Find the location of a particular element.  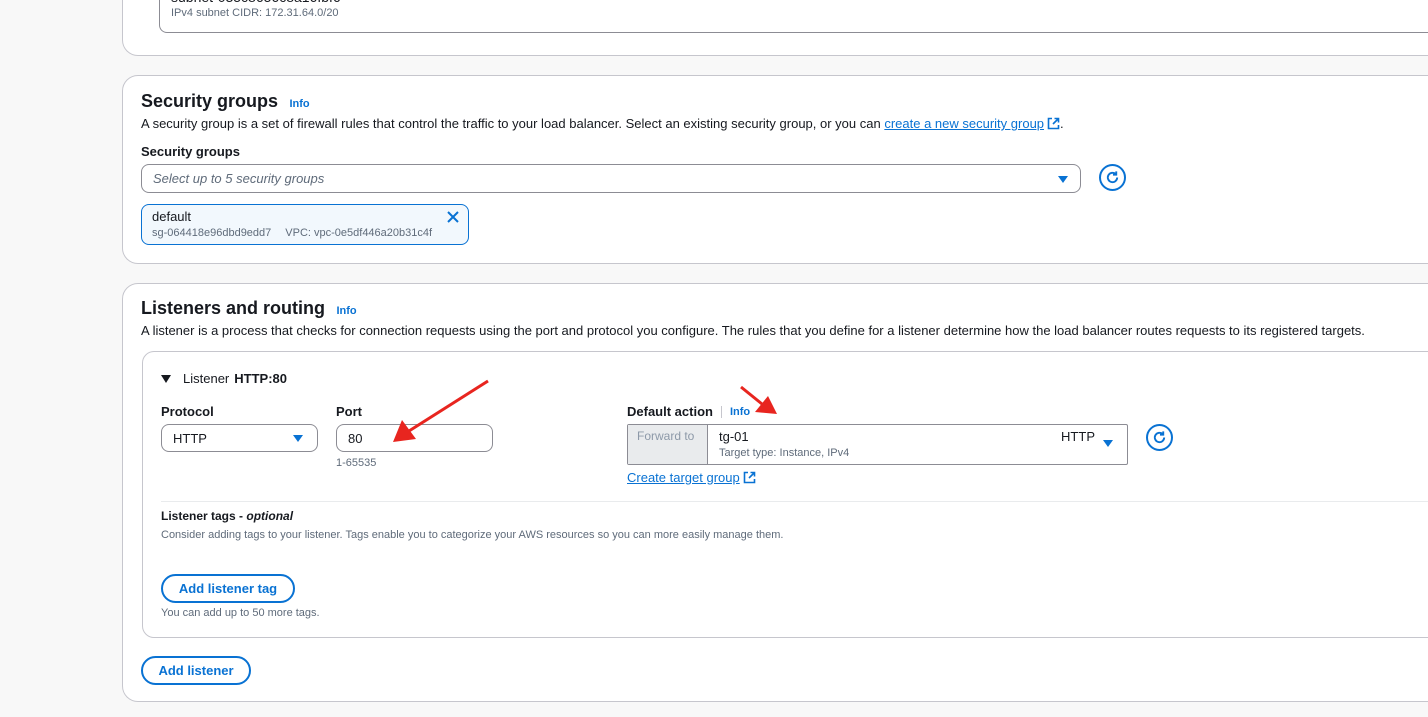

listeners-info-link: Info is located at coordinates (346, 311).